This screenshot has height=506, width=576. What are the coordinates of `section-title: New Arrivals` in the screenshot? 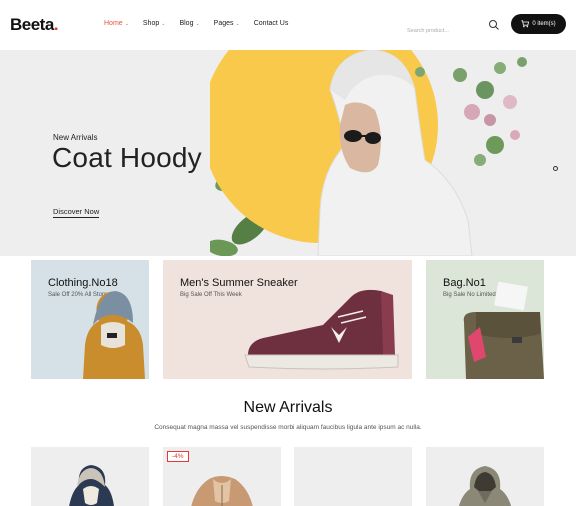 It's located at (288, 407).